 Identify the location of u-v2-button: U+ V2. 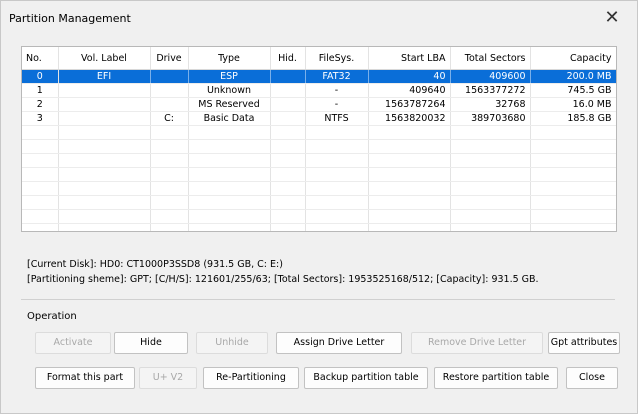
(168, 378).